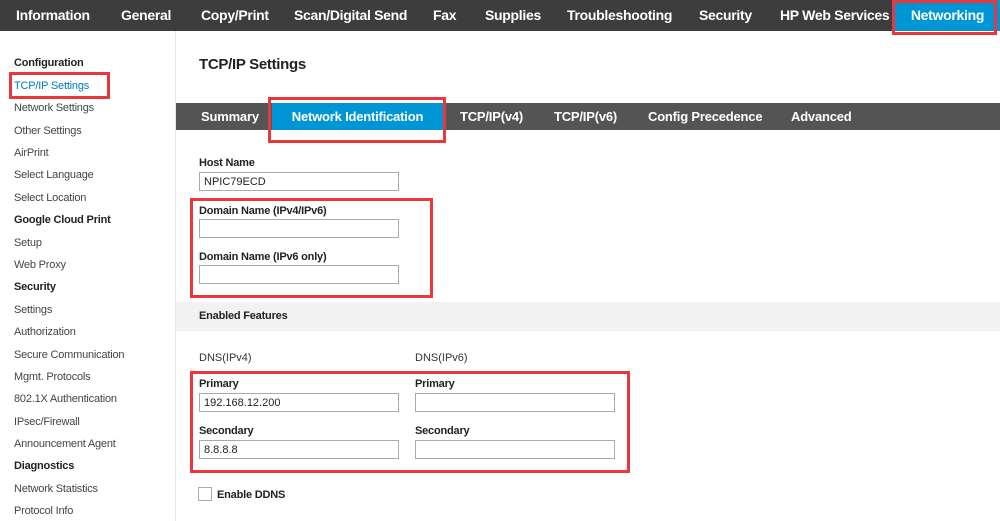 The width and height of the screenshot is (1000, 521). Describe the element at coordinates (251, 495) in the screenshot. I see `enable-ddns-label: Enable DDNS` at that location.